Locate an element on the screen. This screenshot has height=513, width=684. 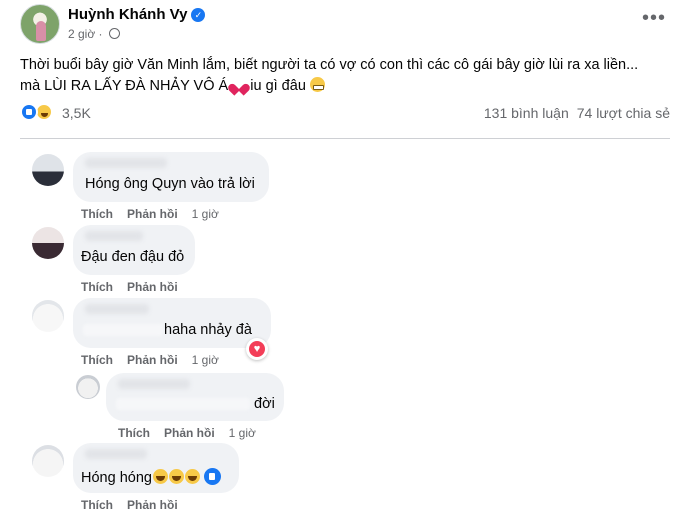
comment-text: Đậu đen đậu đỏ is located at coordinates (133, 257).